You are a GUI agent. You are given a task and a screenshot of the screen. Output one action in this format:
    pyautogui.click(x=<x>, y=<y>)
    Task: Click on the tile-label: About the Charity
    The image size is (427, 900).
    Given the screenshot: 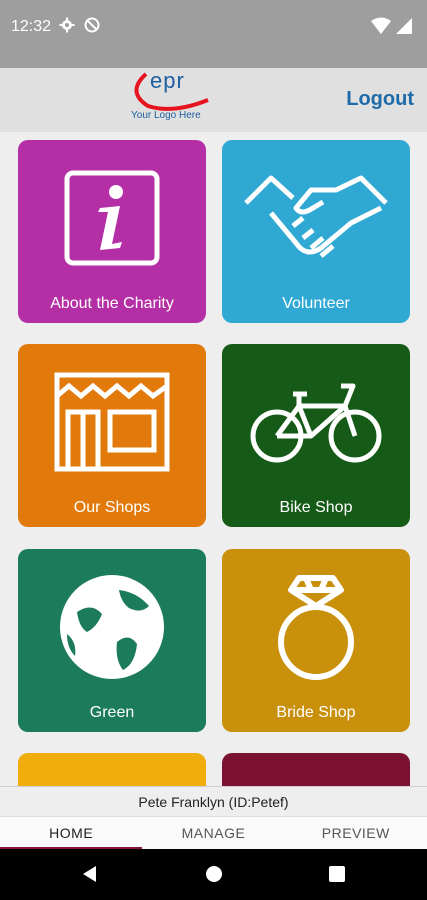 What is the action you would take?
    pyautogui.click(x=112, y=303)
    